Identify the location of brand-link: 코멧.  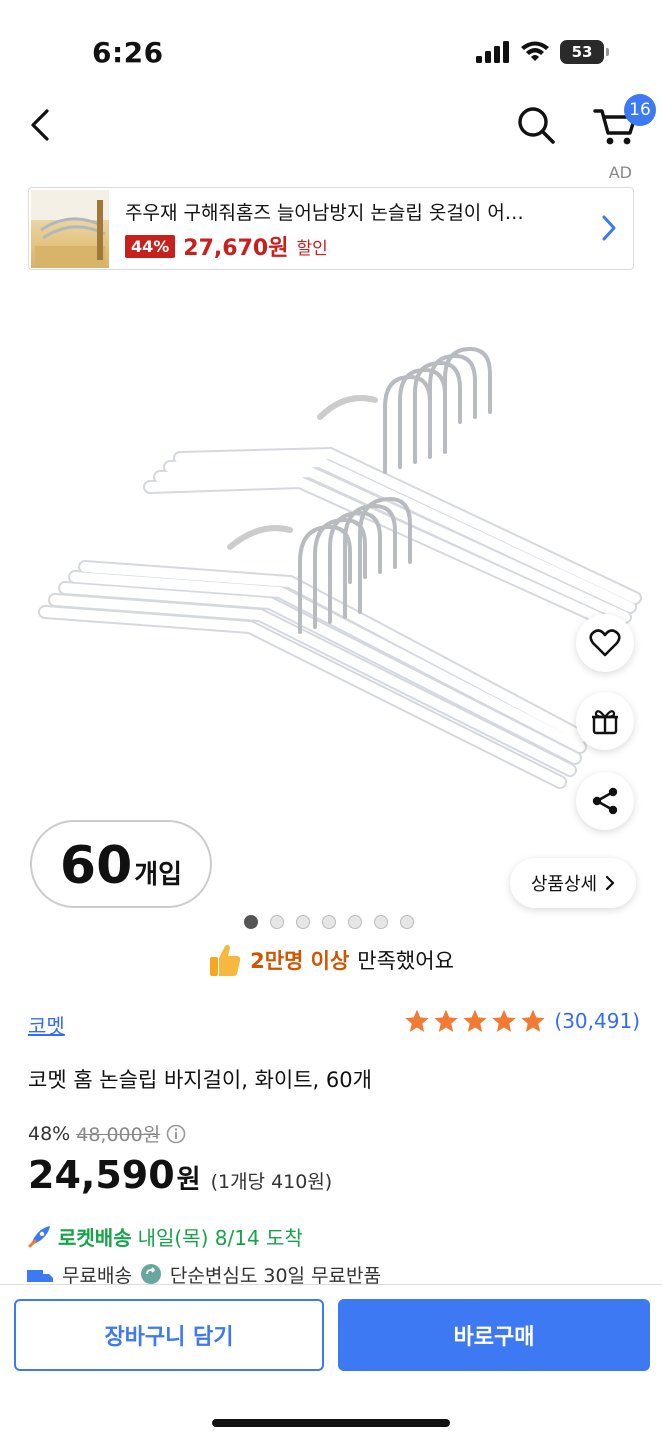
(46, 1024).